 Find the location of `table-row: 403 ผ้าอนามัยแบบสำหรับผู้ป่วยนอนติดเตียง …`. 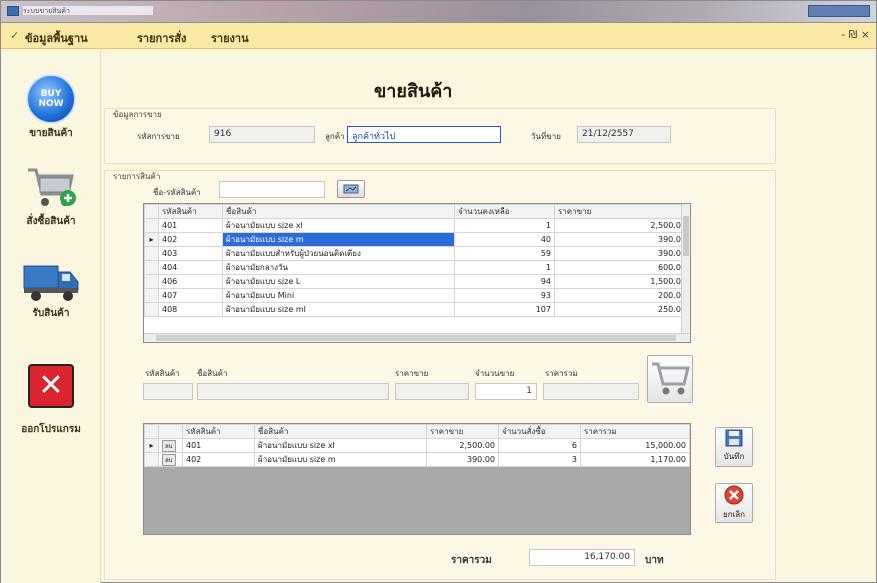

table-row: 403 ผ้าอนามัยแบบสำหรับผู้ป่วยนอนติดเตียง … is located at coordinates (417, 253).